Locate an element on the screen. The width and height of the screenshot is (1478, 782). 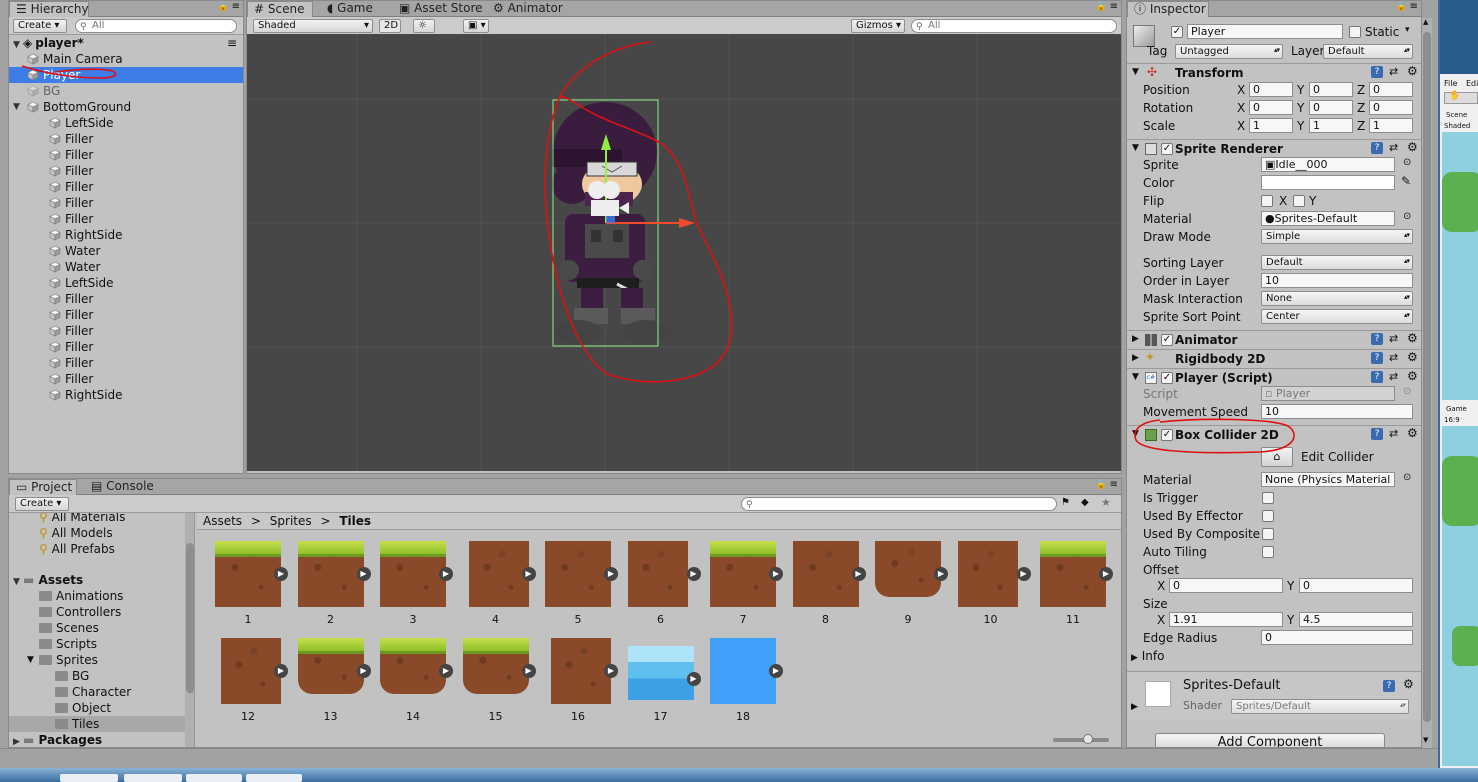
tab-scene: # Scene is located at coordinates (280, 9).